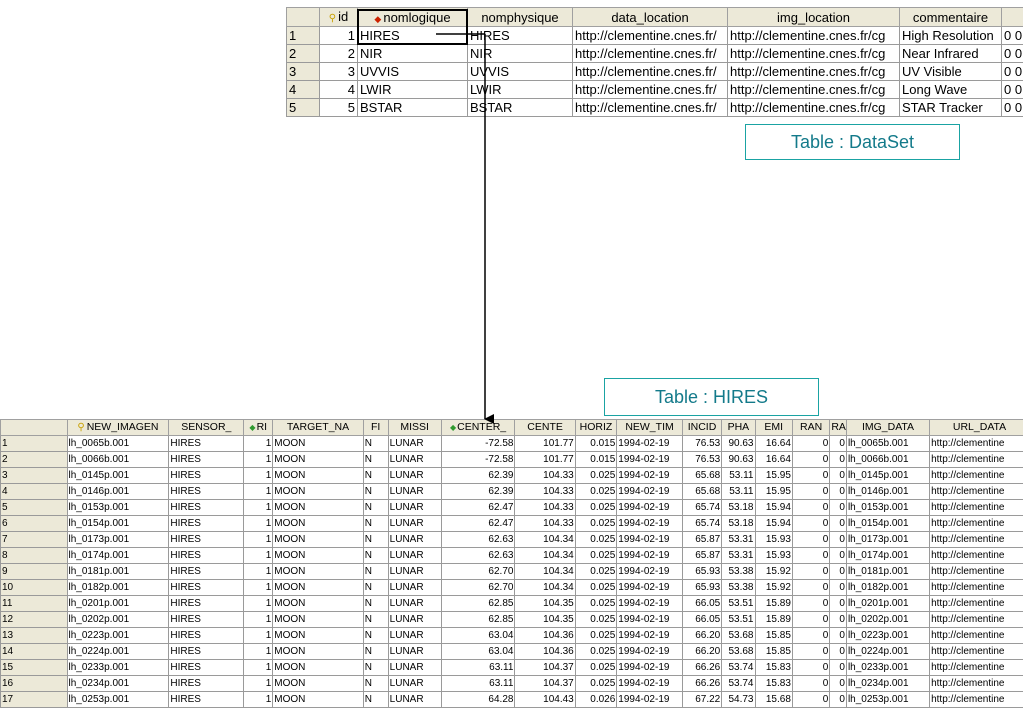 Image resolution: width=1023 pixels, height=708 pixels. What do you see at coordinates (702, 635) in the screenshot?
I see `cell-incid: 66.20` at bounding box center [702, 635].